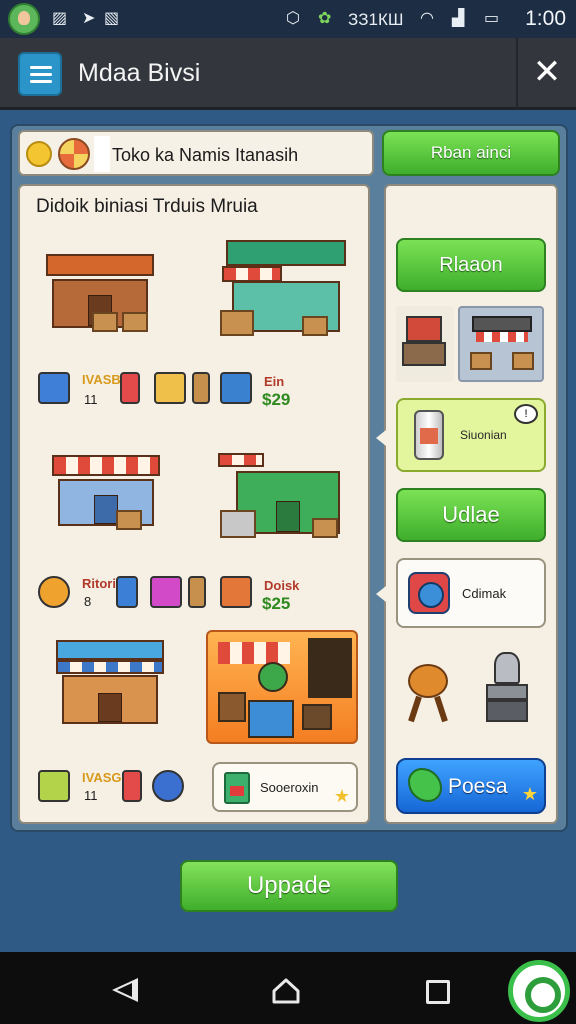  What do you see at coordinates (501, 344) in the screenshot?
I see `stall-icon` at bounding box center [501, 344].